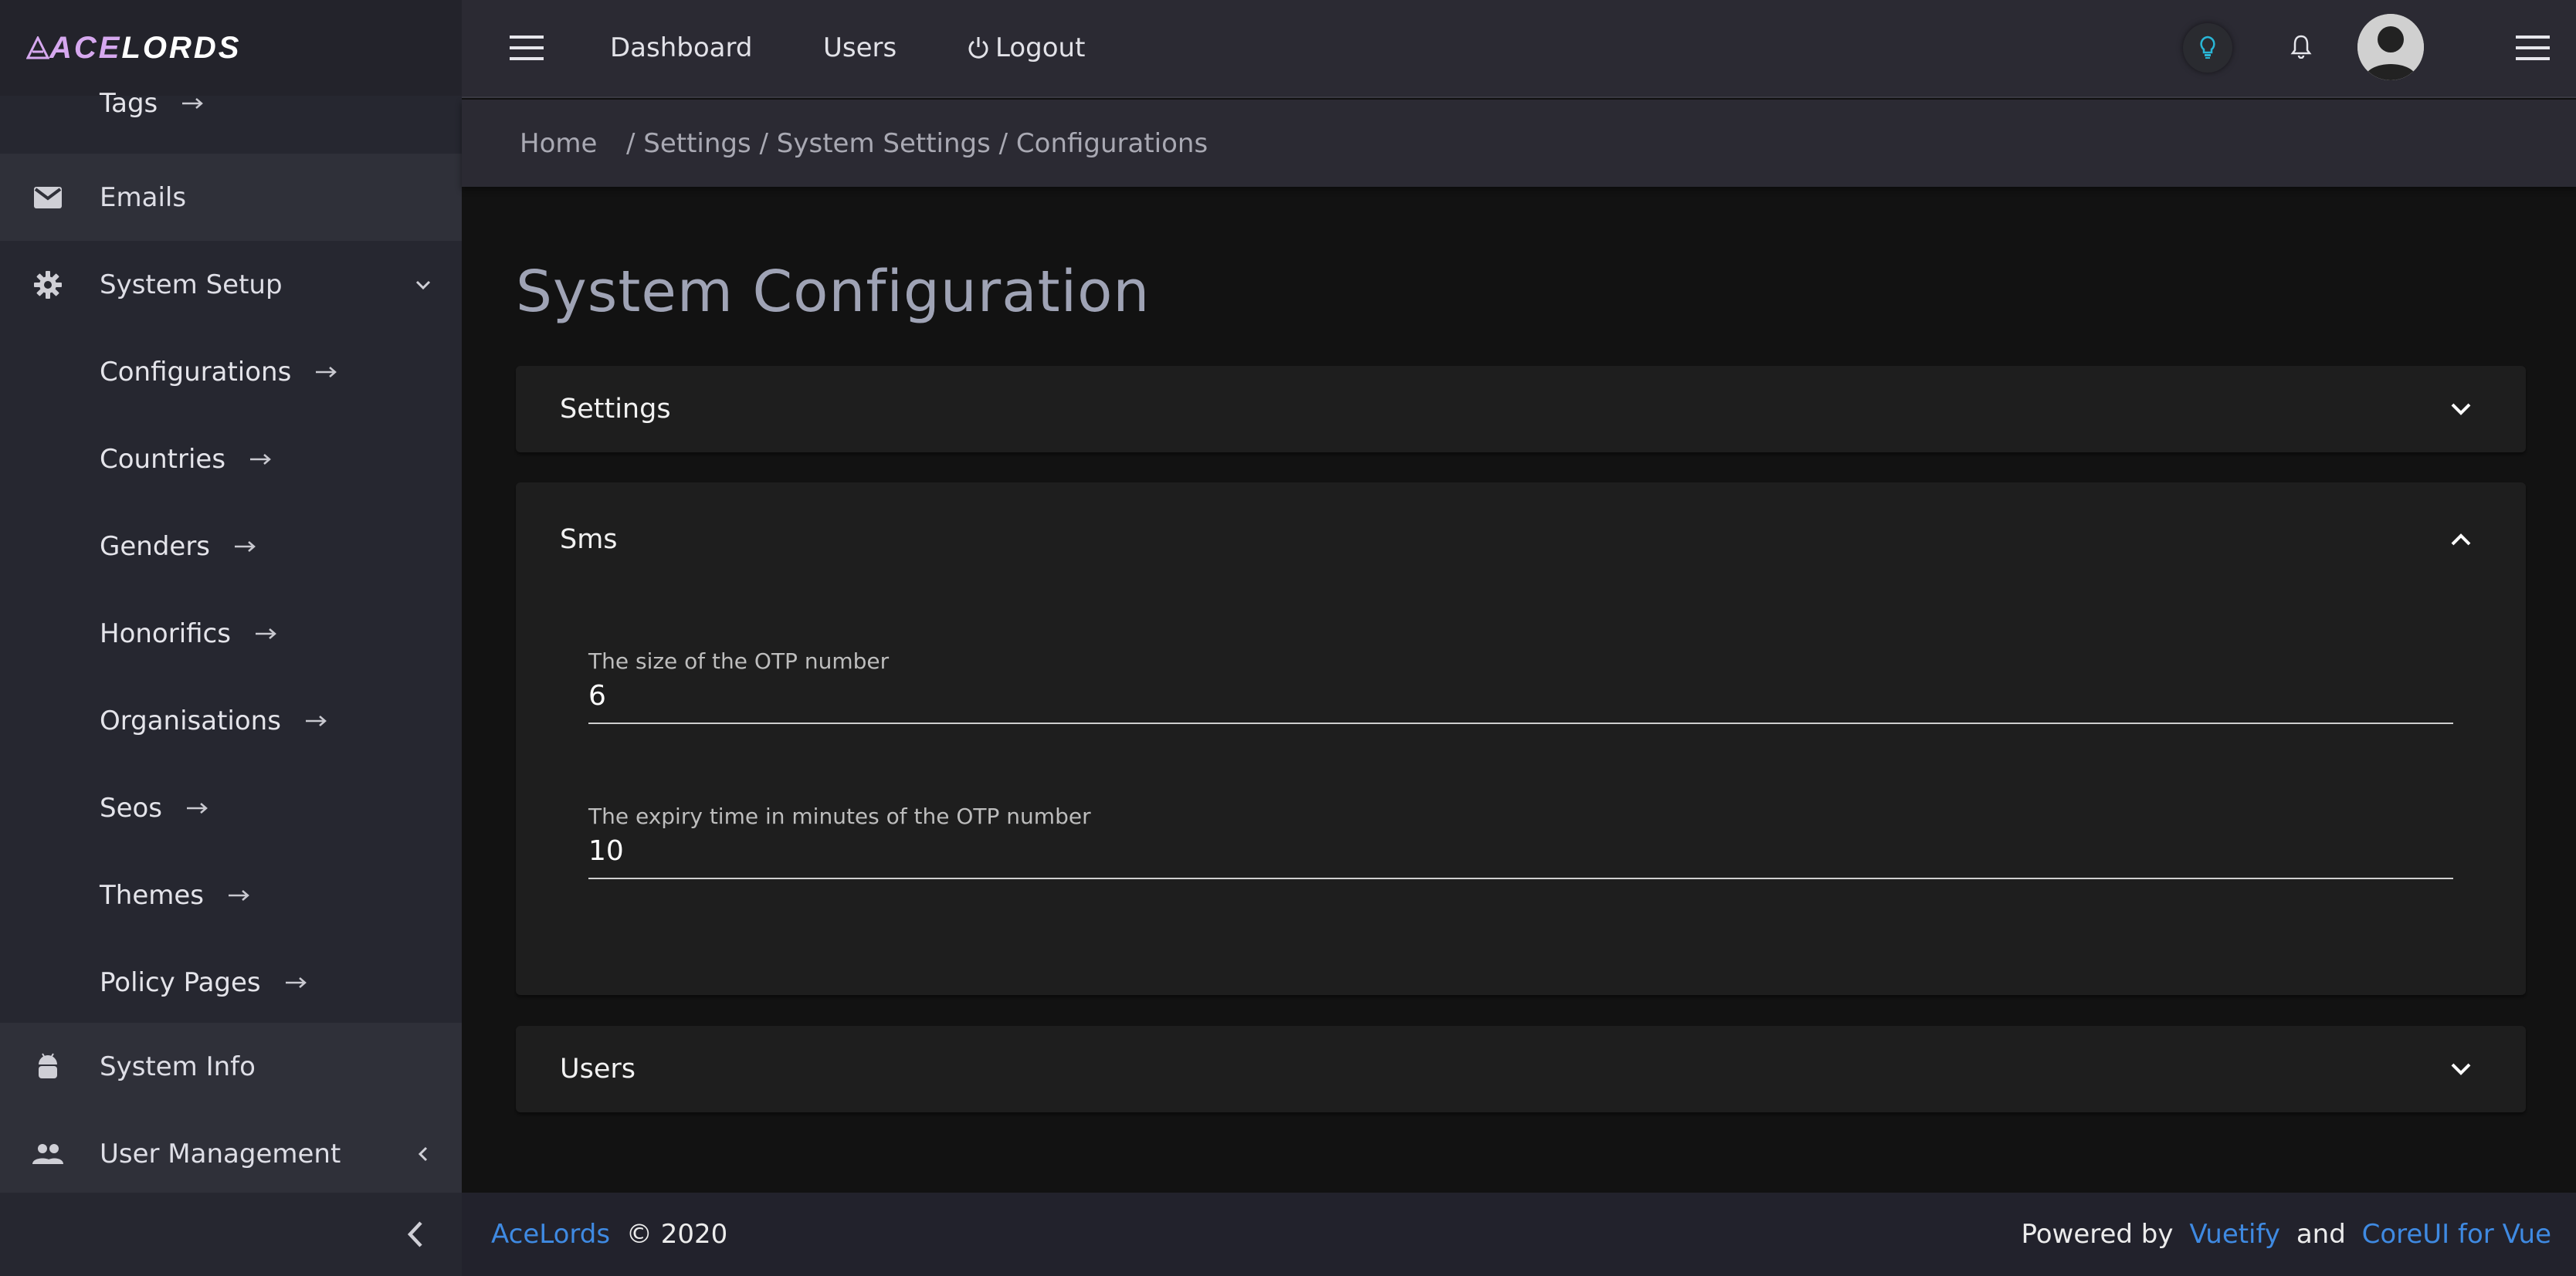  Describe the element at coordinates (558, 143) in the screenshot. I see `breadcrumb-home-link: Home` at that location.